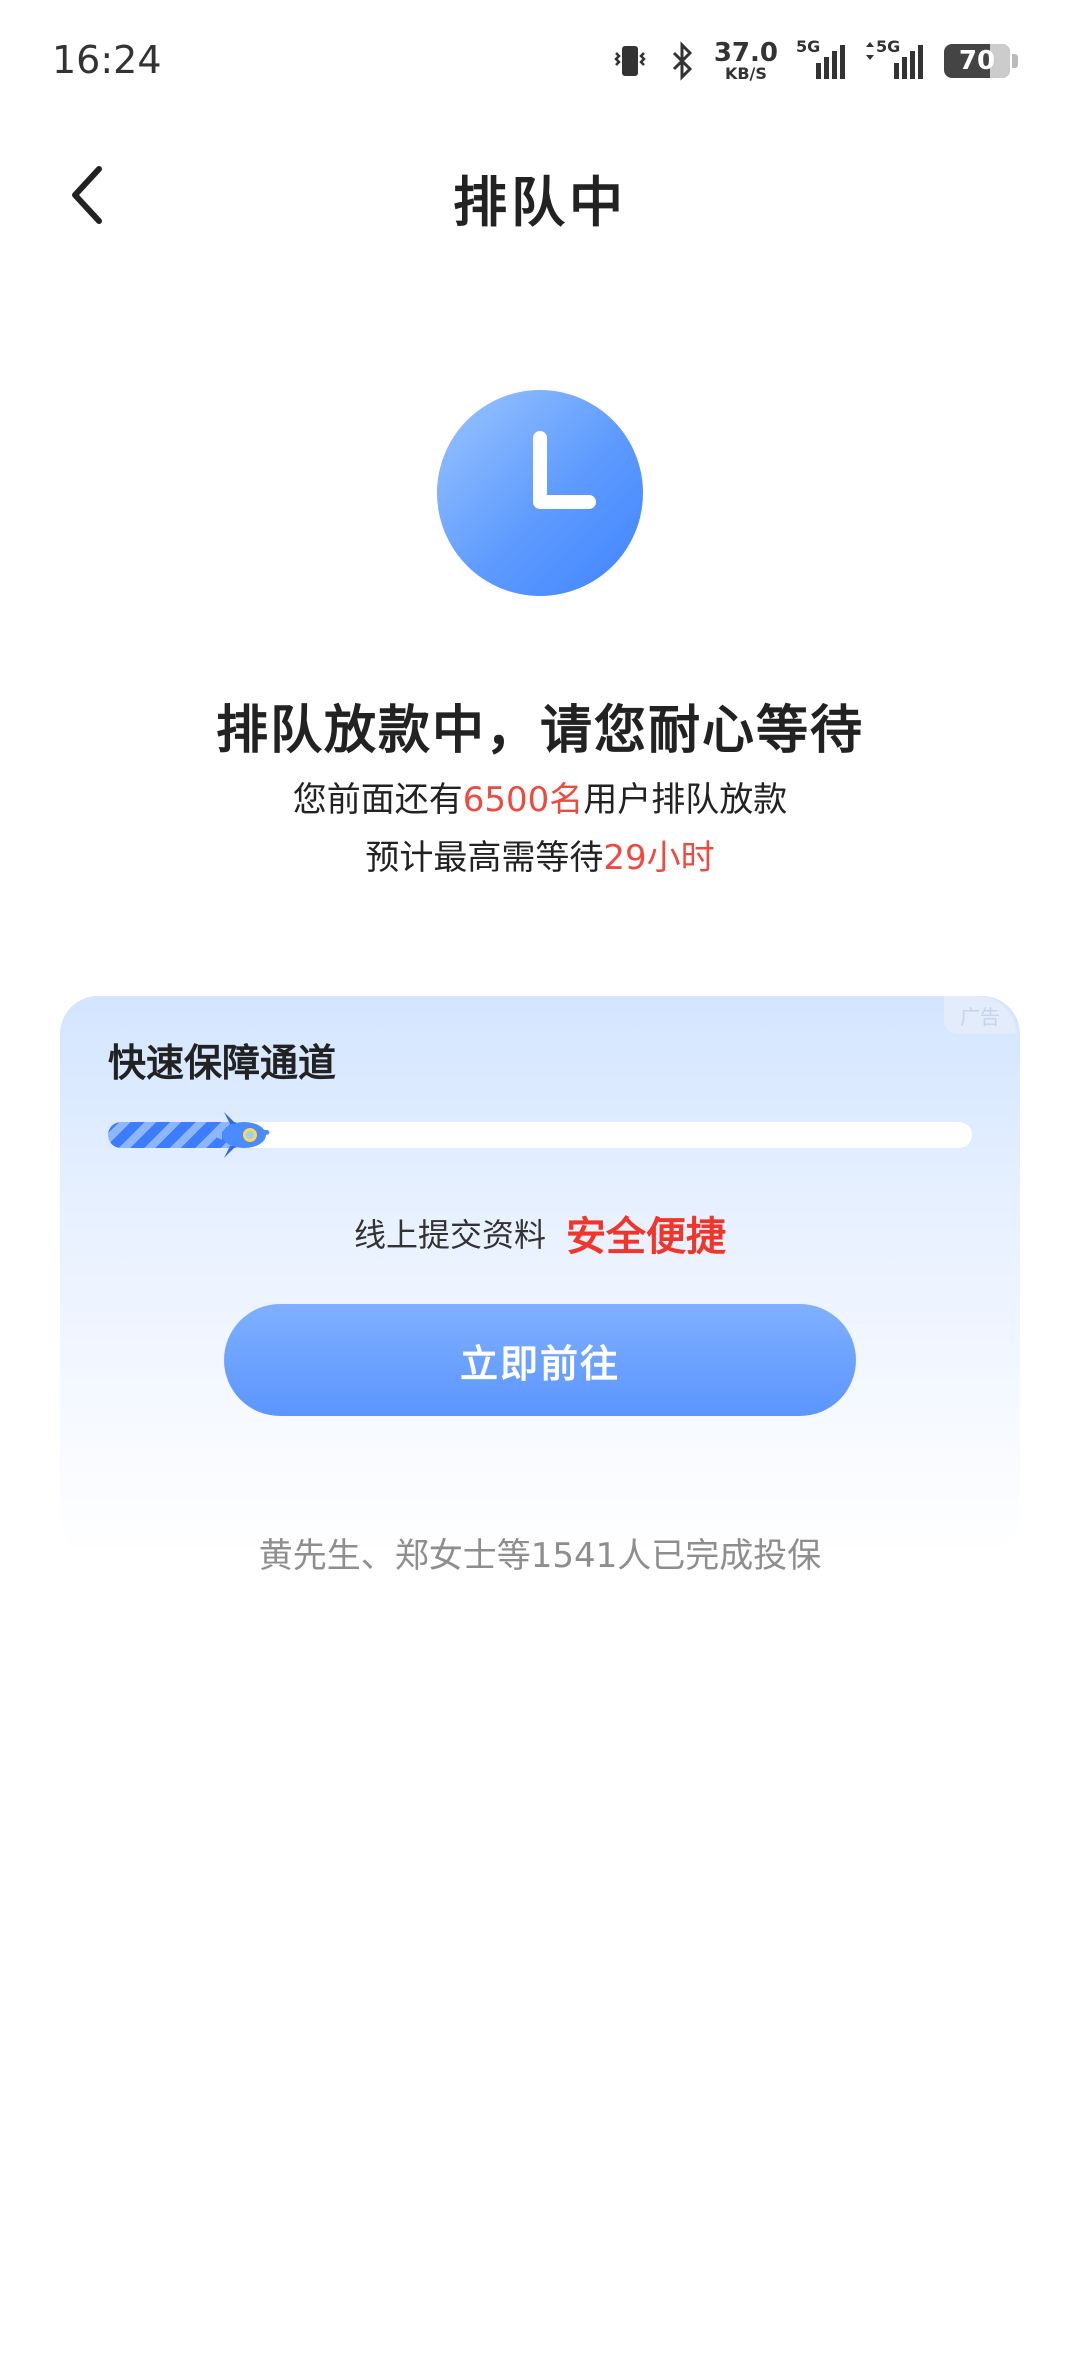 The image size is (1080, 2376). Describe the element at coordinates (745, 73) in the screenshot. I see `network-speed-unit: KB/S` at that location.